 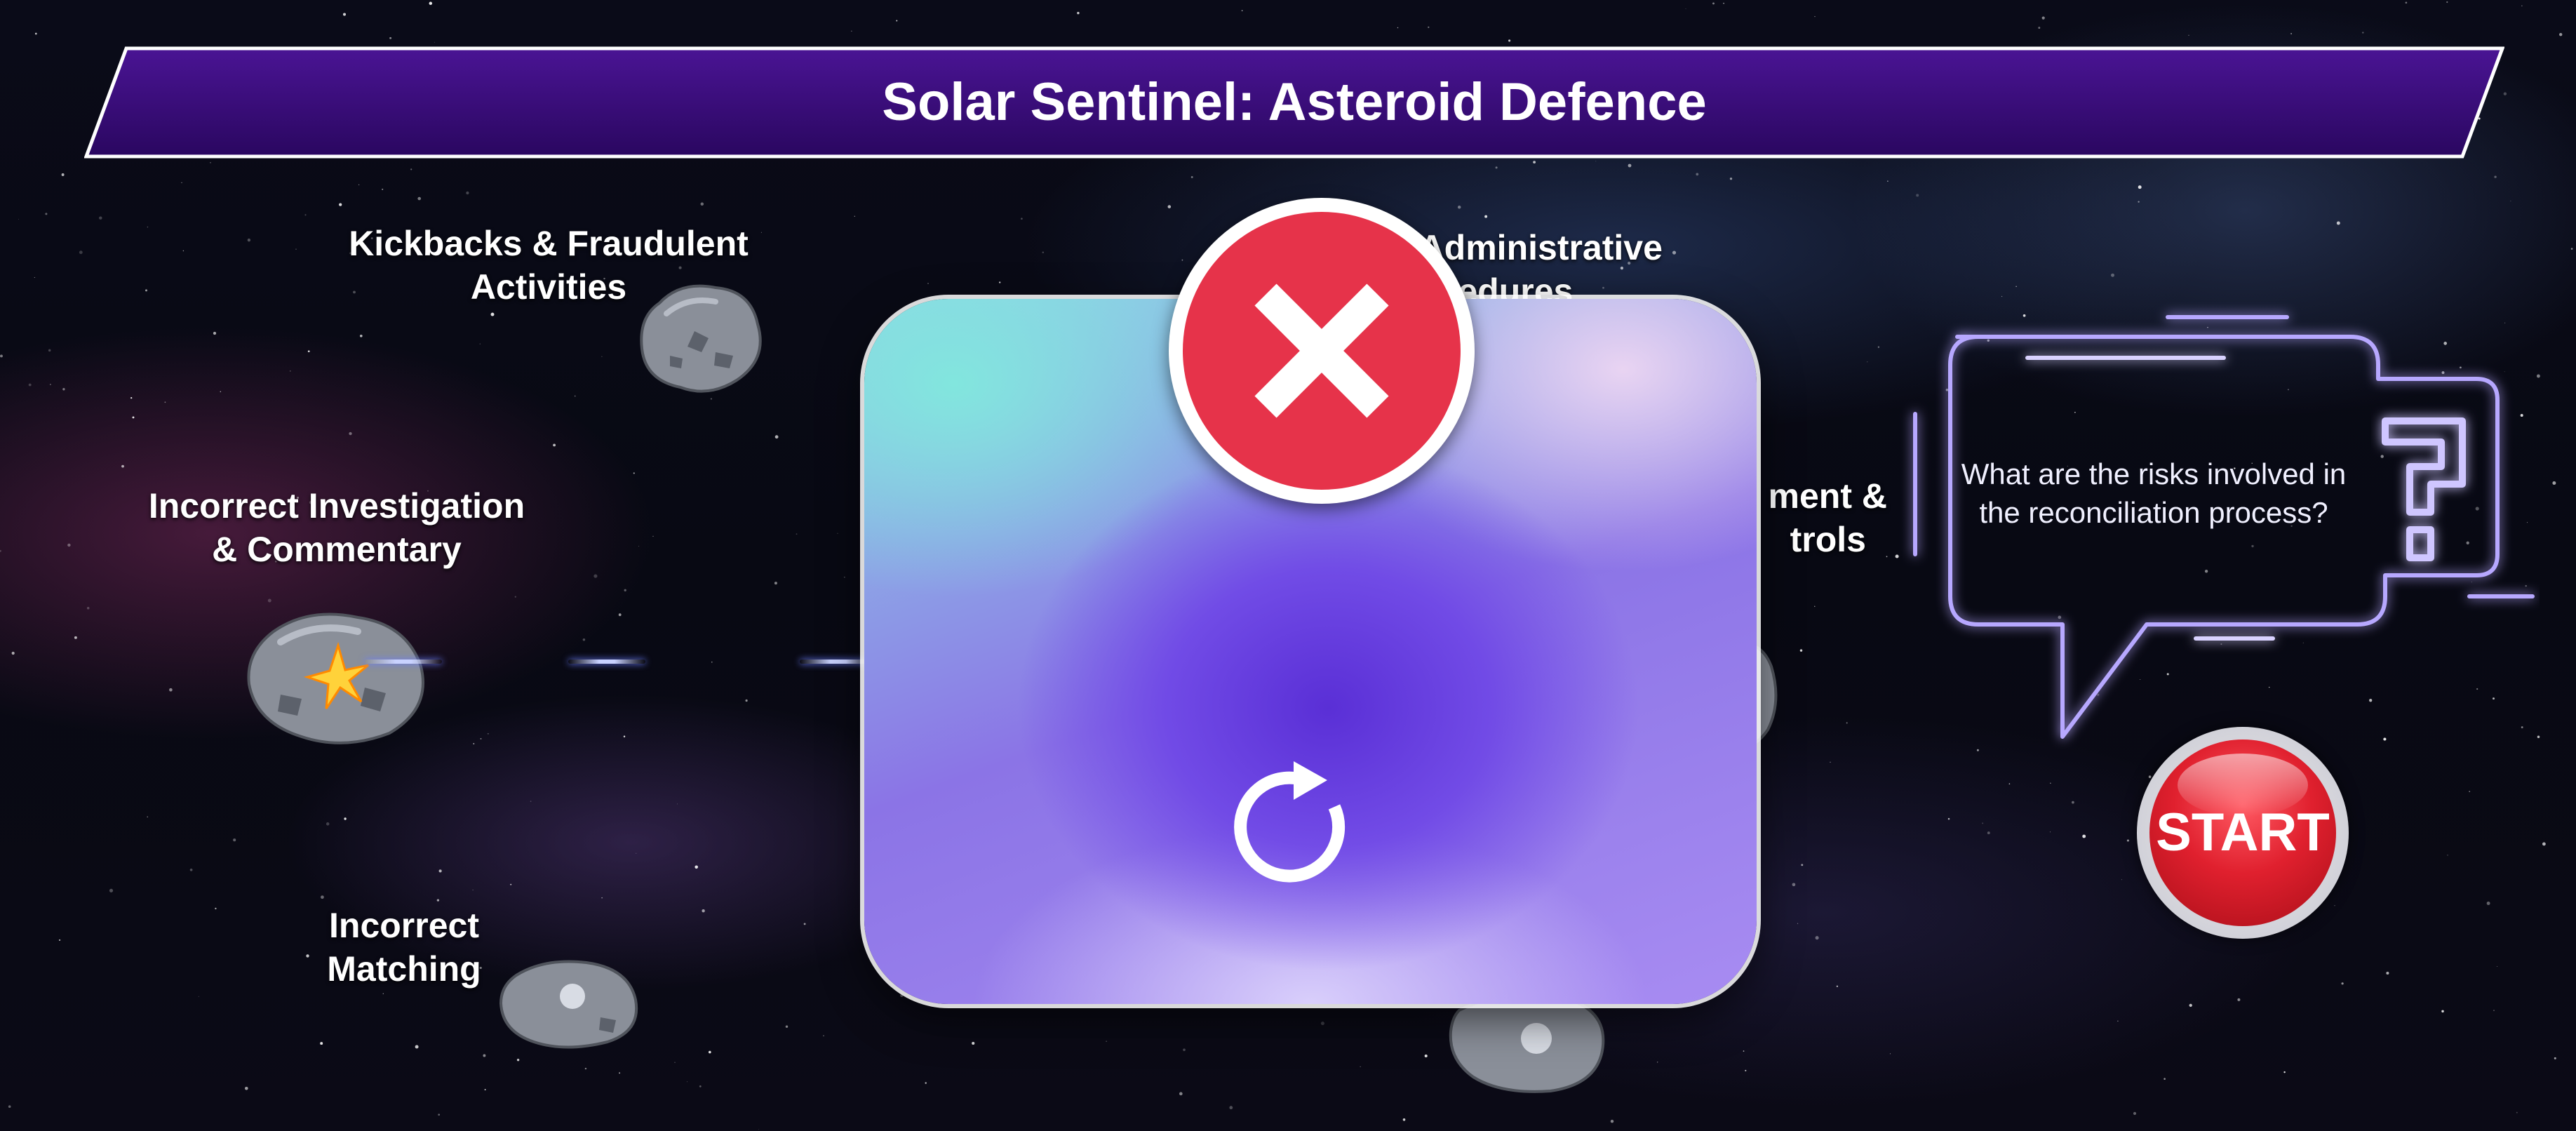 I want to click on game-title: Solar Sentinel: Asteroid Defence, so click(x=1294, y=102).